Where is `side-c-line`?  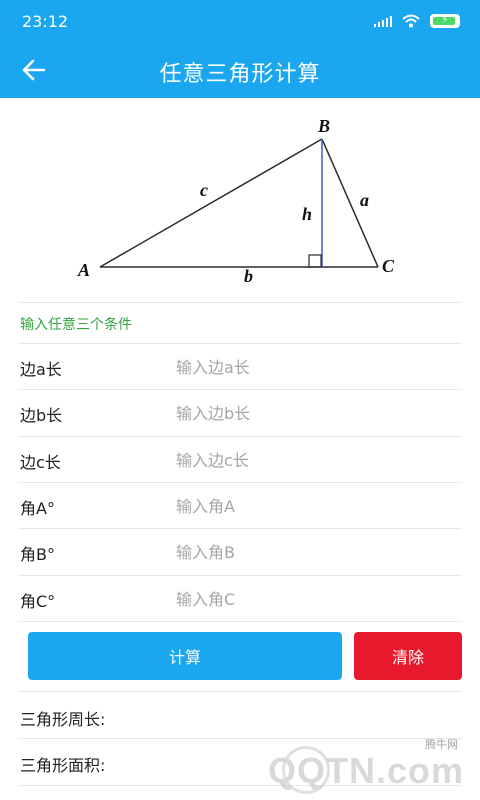
side-c-line is located at coordinates (211, 203).